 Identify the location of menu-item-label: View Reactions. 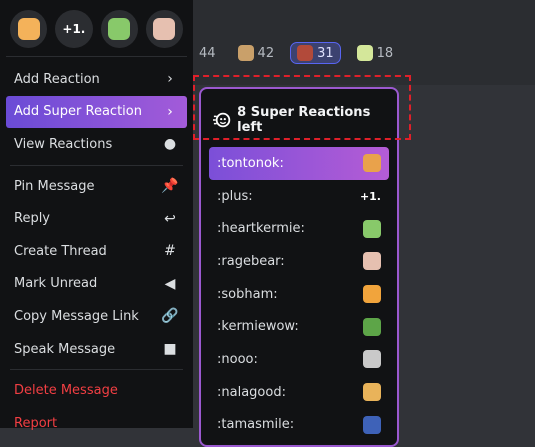
(63, 144).